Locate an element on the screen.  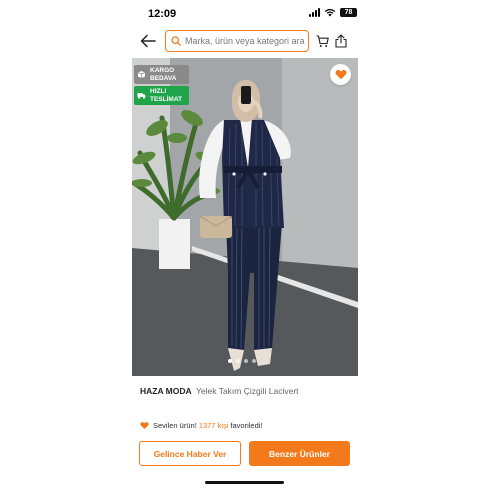
status-time: 12:09 is located at coordinates (162, 14).